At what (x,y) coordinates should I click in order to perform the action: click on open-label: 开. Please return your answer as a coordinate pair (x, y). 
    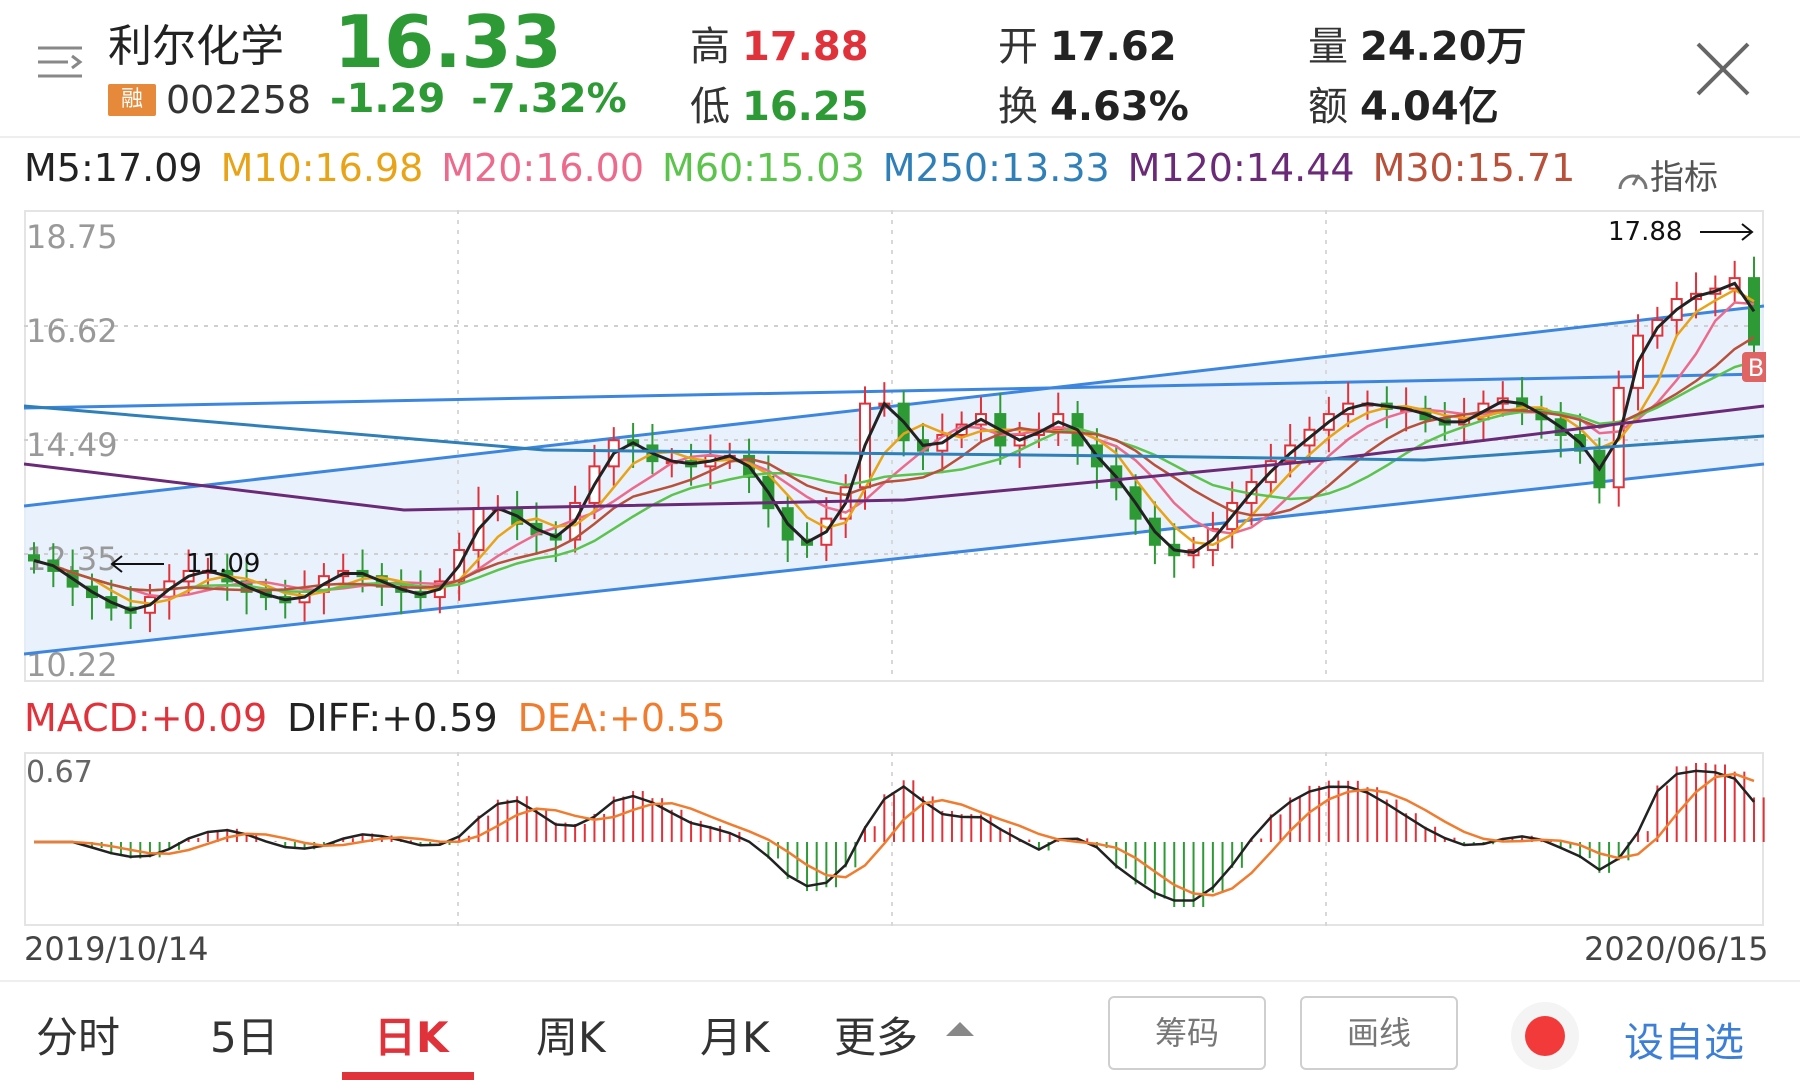
    Looking at the image, I should click on (1018, 47).